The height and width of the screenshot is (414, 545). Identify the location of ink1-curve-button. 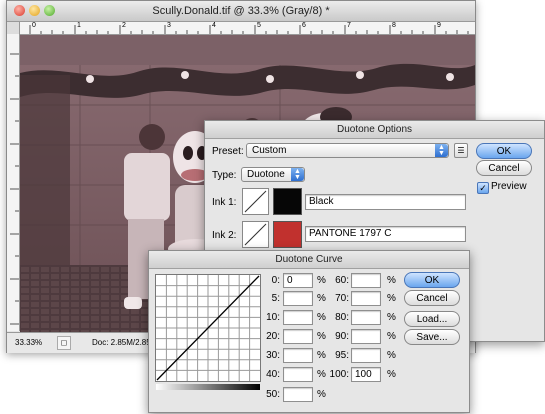
(255, 201).